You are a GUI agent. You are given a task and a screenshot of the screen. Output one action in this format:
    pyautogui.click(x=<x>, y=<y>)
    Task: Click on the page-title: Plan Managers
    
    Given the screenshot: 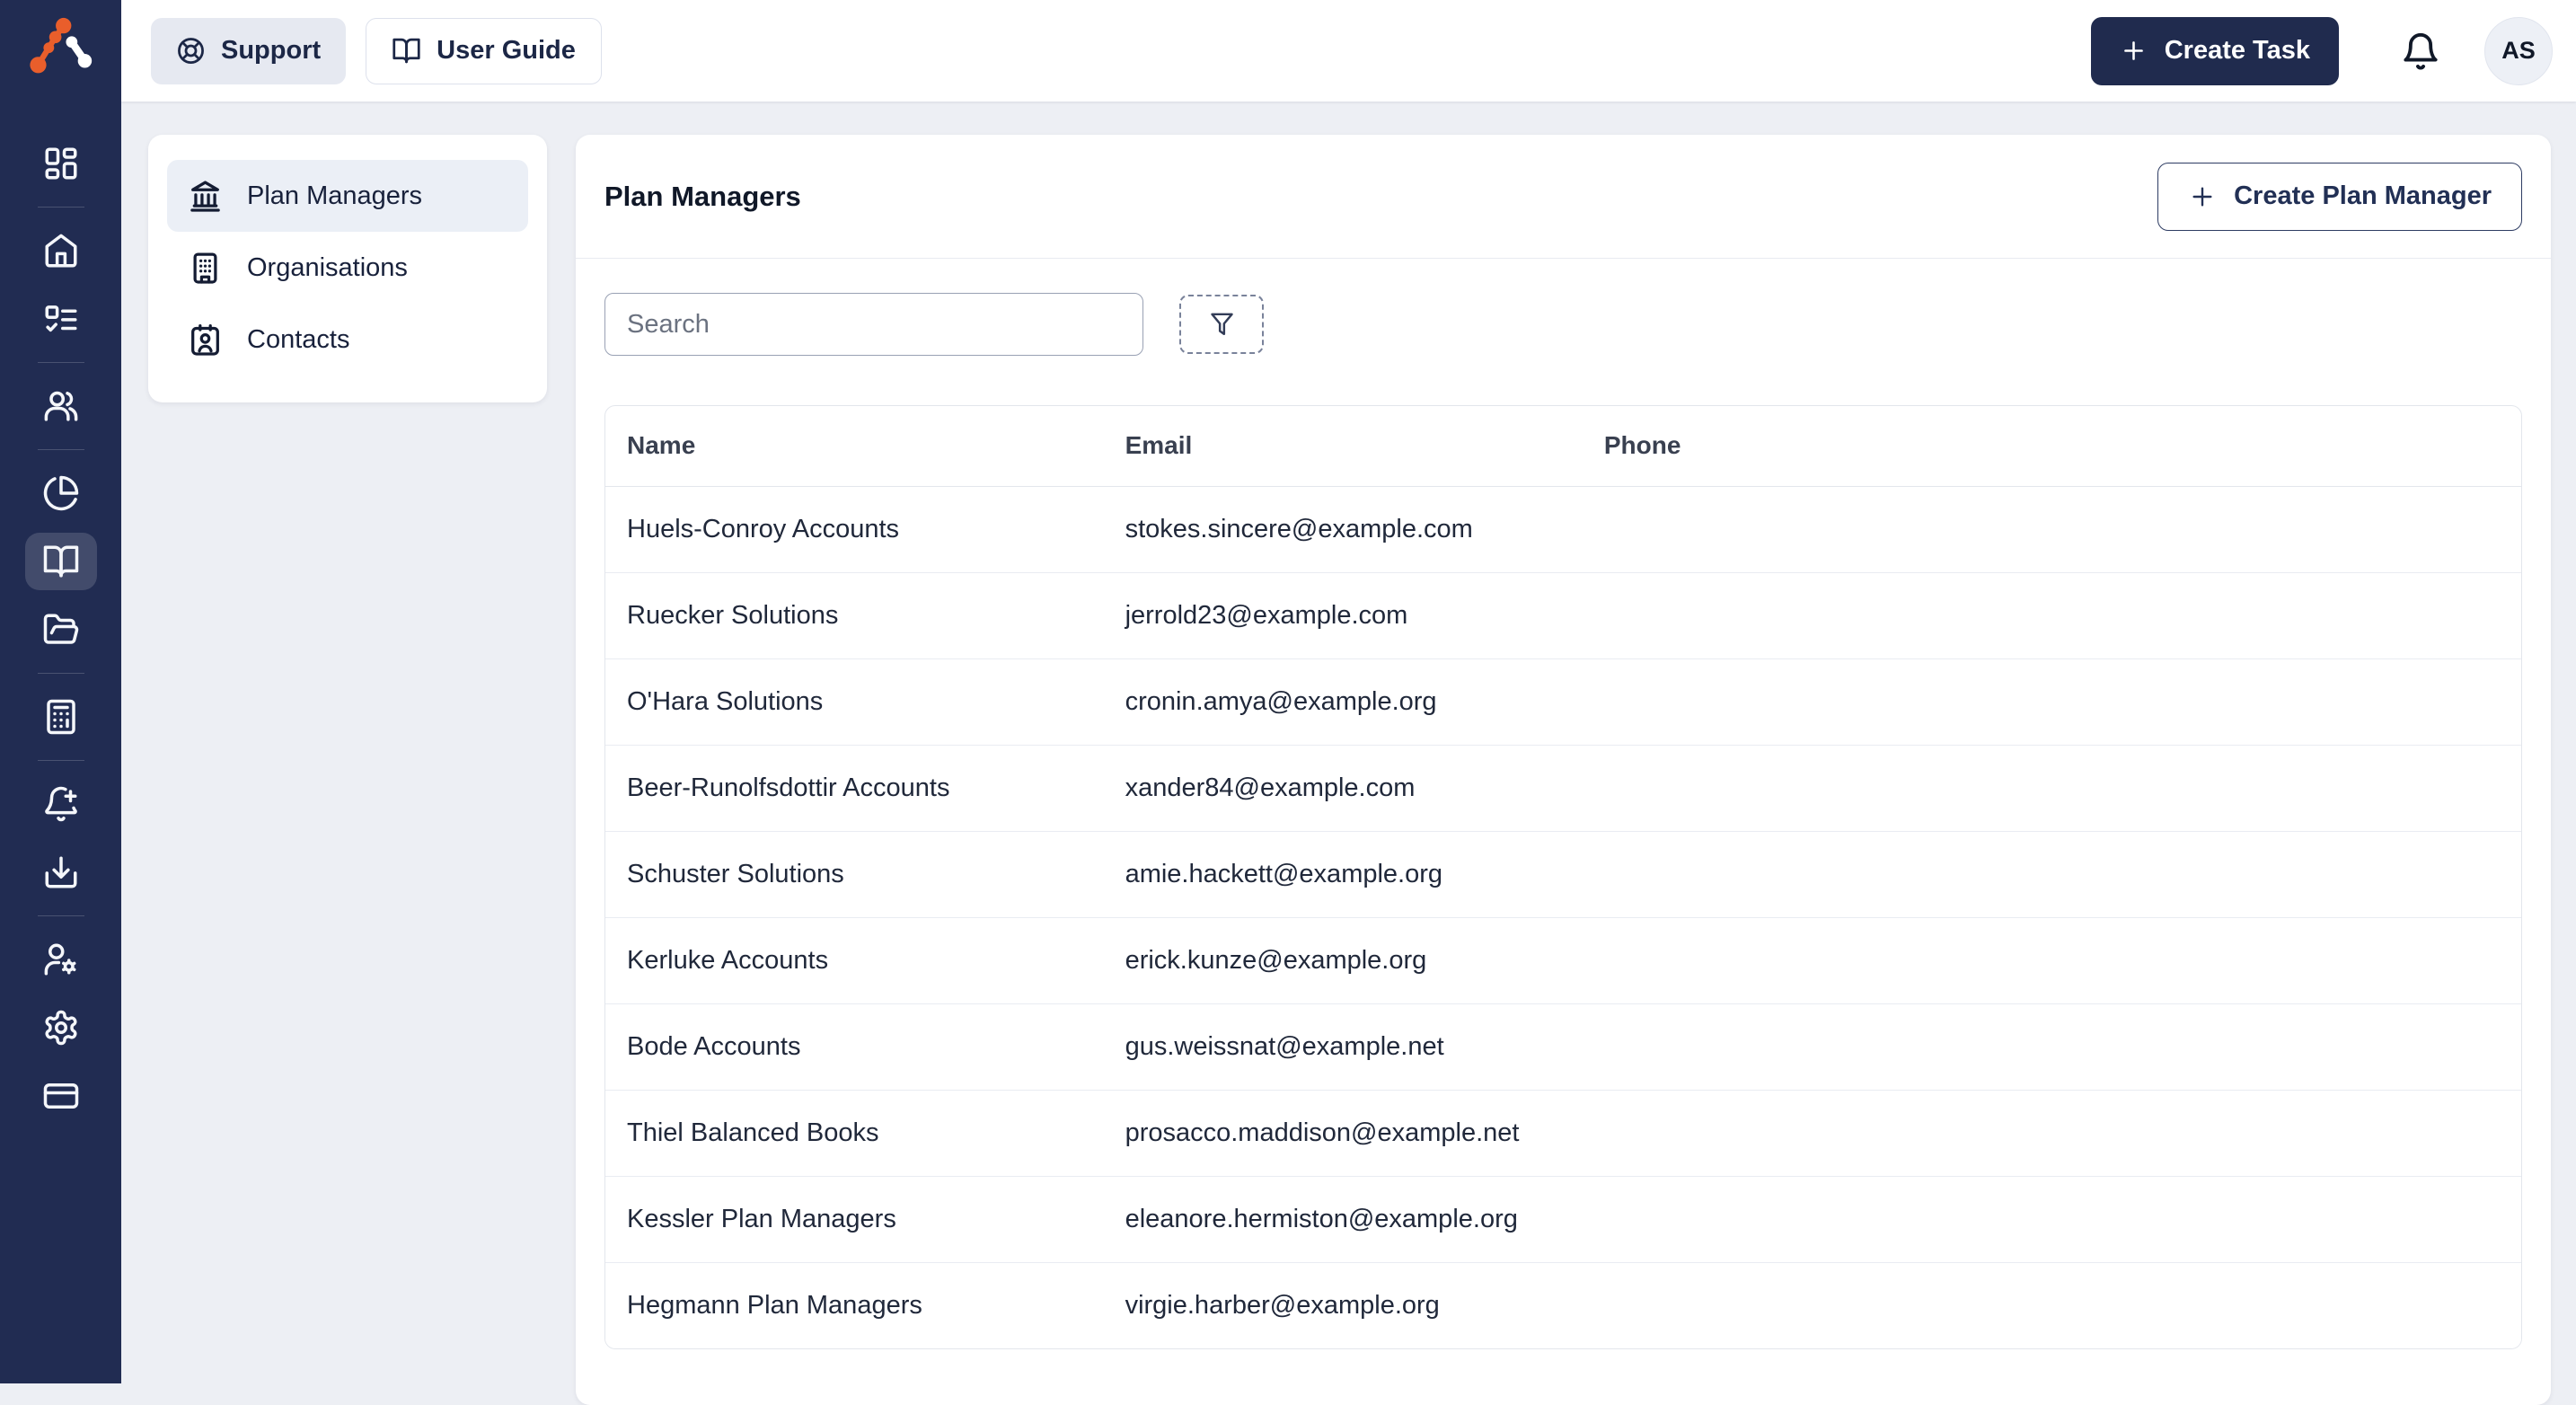 What is the action you would take?
    pyautogui.click(x=702, y=197)
    